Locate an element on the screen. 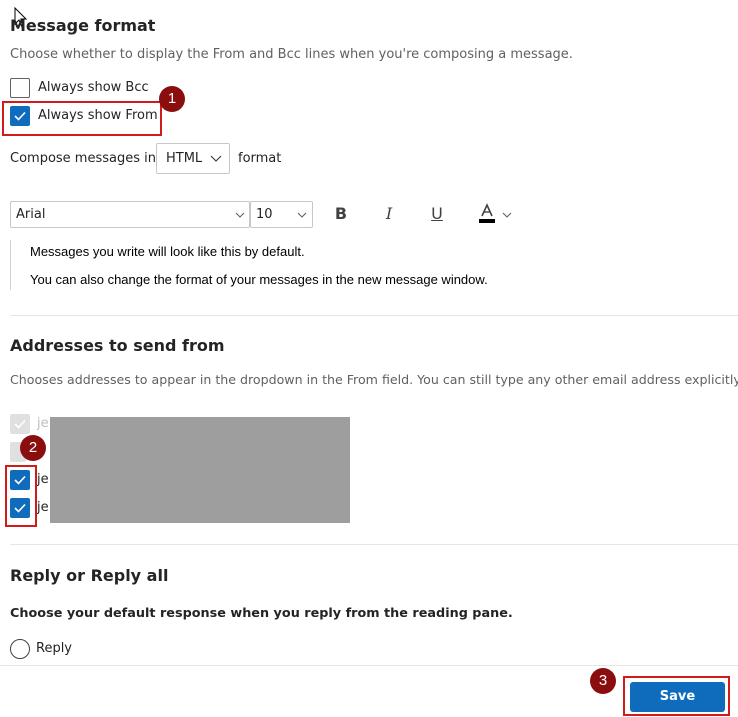 The height and width of the screenshot is (717, 738). font-family-dropdown: Arial is located at coordinates (130, 214).